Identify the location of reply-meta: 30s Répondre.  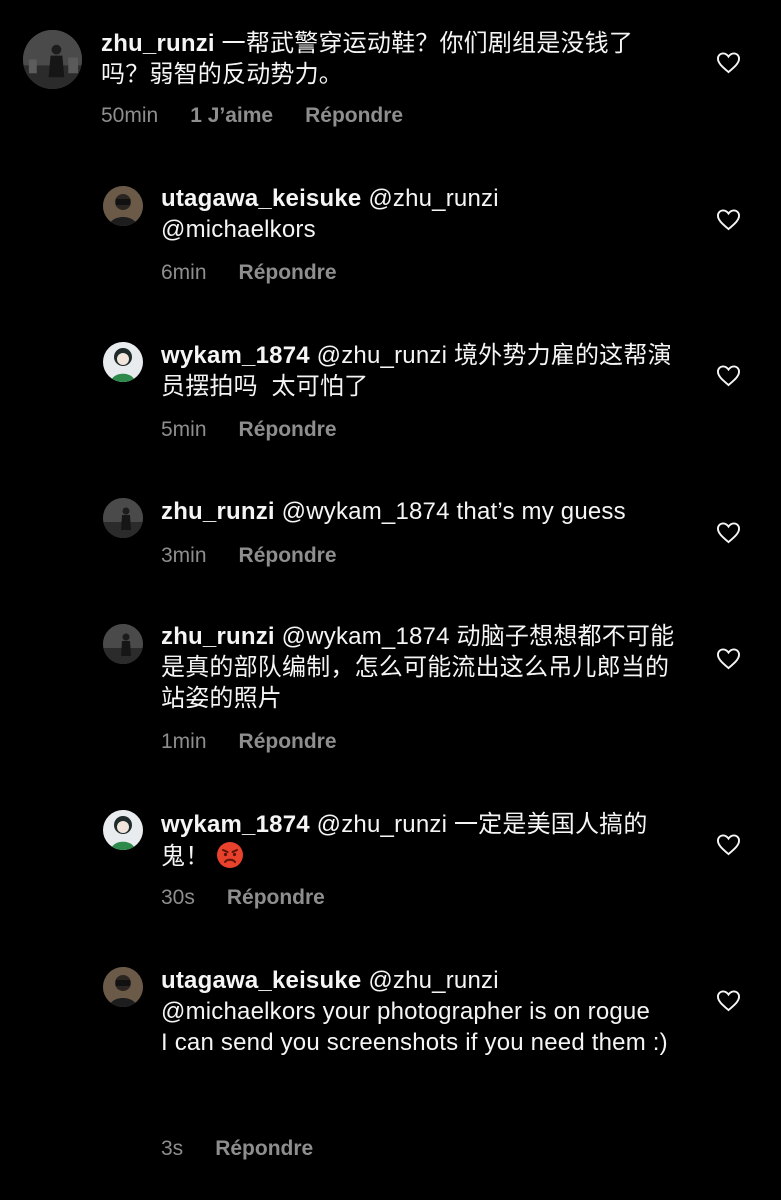
(243, 898).